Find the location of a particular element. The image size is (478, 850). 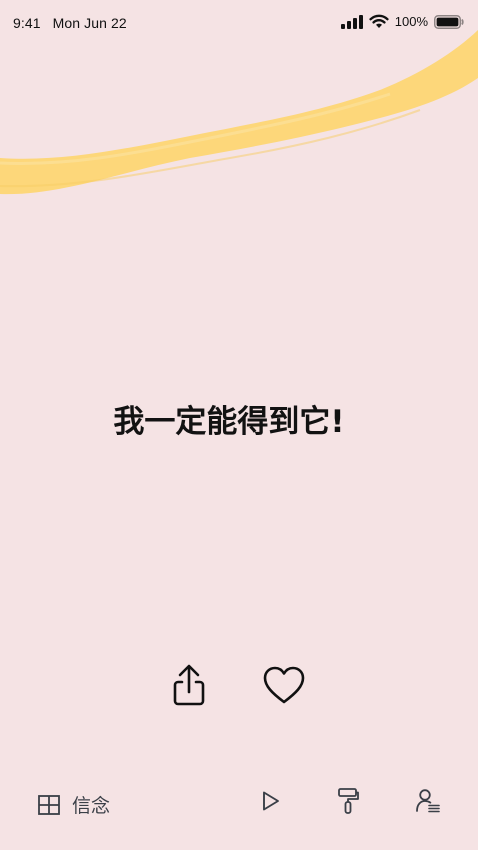

play-button is located at coordinates (270, 801).